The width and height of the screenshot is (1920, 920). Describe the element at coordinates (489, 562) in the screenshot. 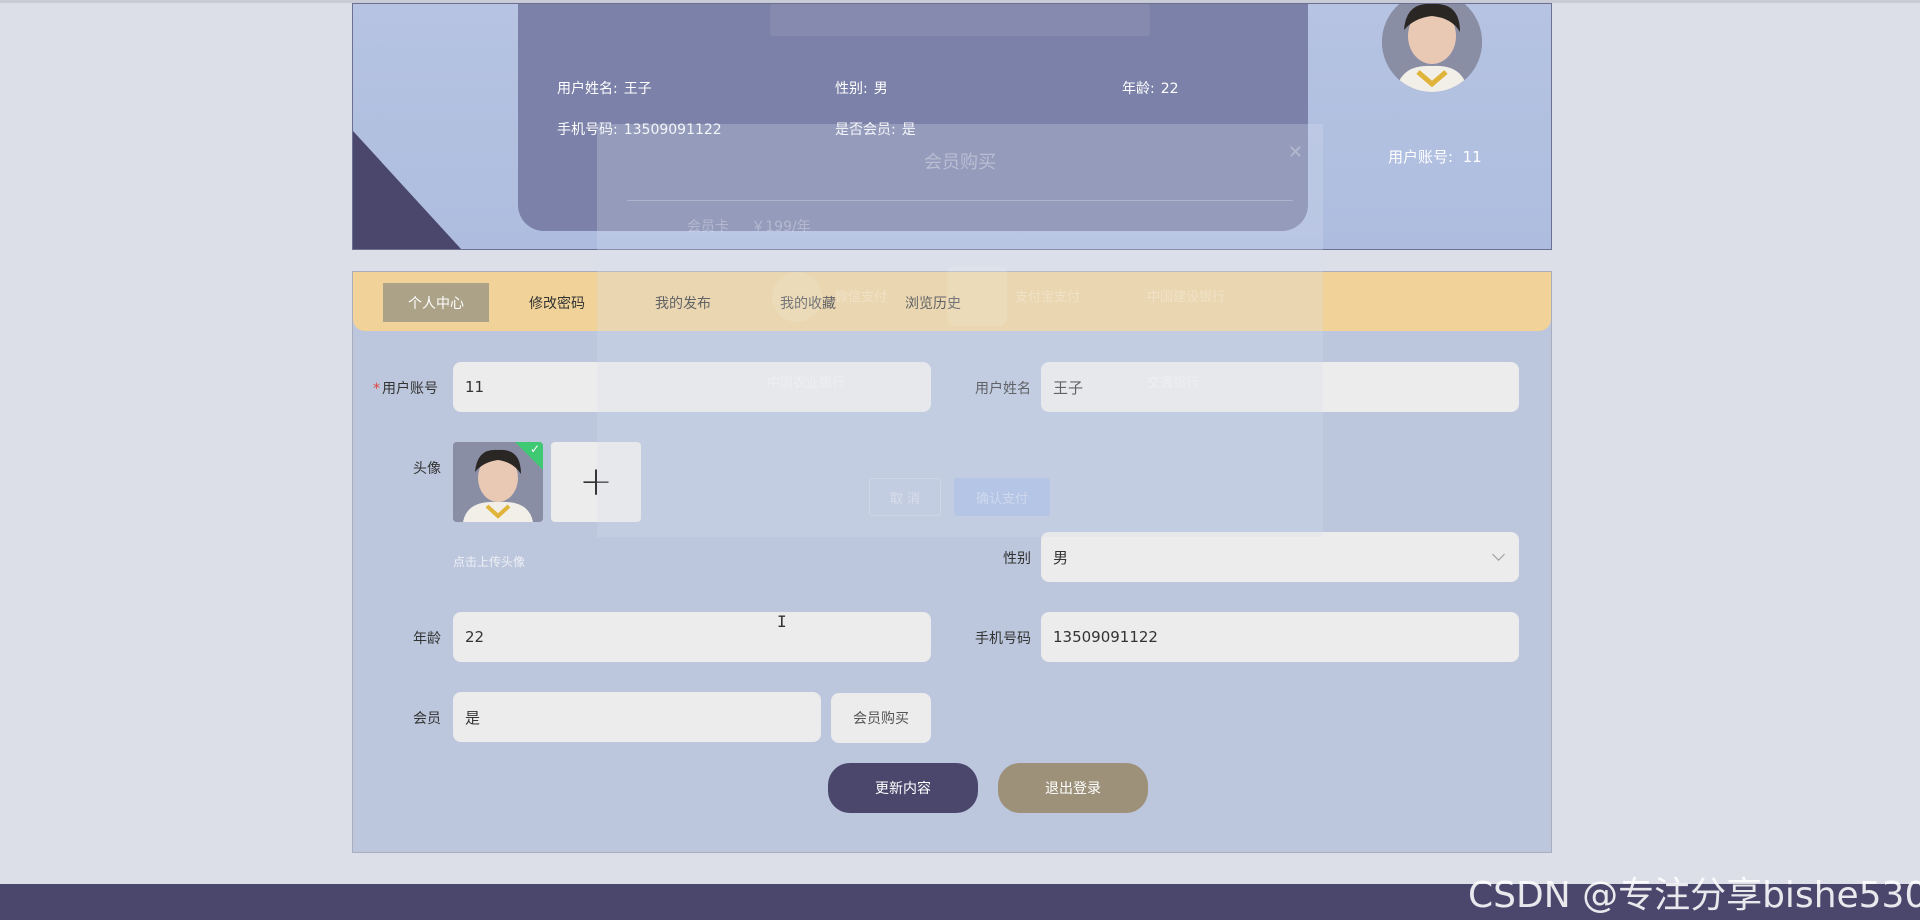

I see `upload-hint: 点击上传头像` at that location.